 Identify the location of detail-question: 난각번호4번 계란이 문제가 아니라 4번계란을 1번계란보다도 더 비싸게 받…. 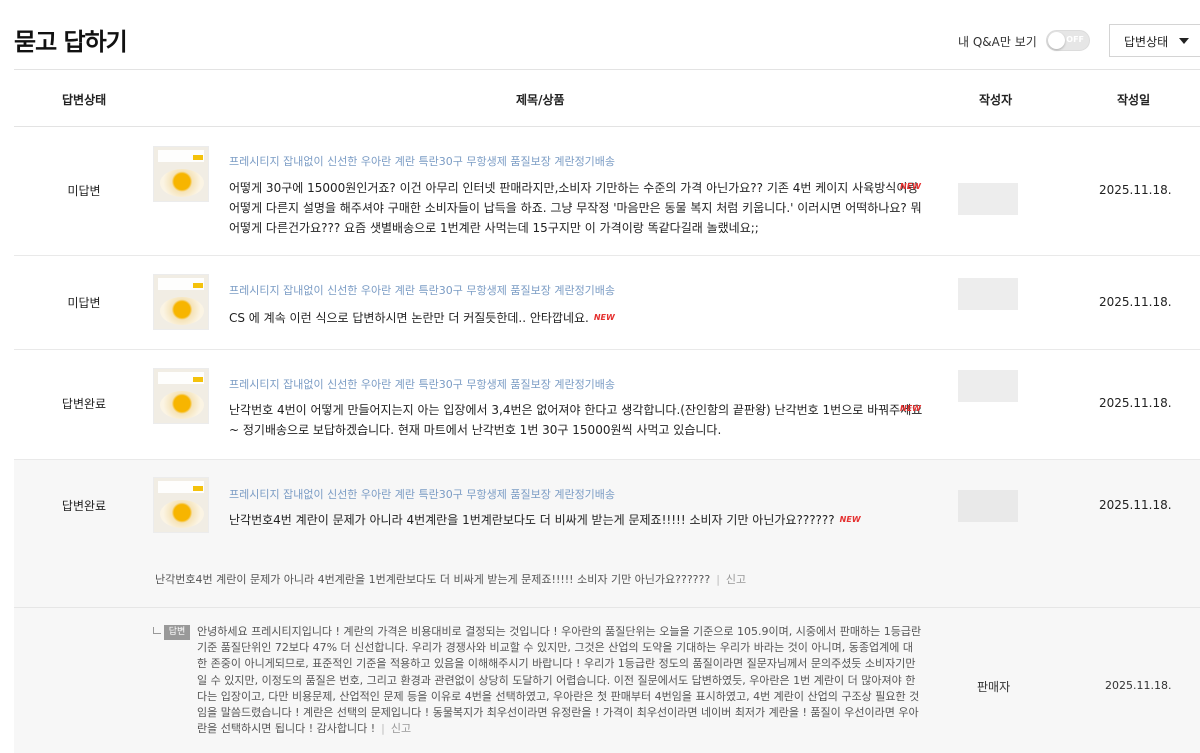
(450, 579).